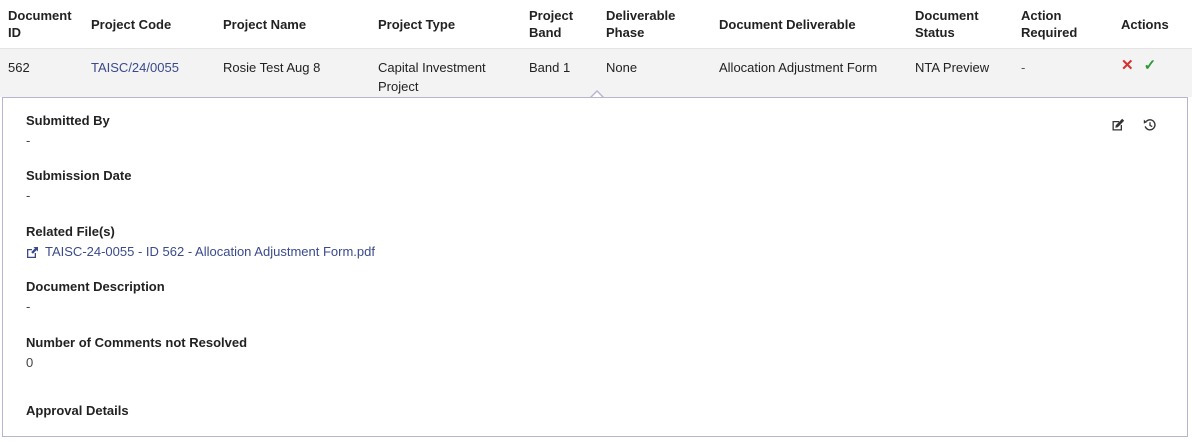 This screenshot has width=1192, height=442. Describe the element at coordinates (1150, 65) in the screenshot. I see `check-icon: ✓` at that location.